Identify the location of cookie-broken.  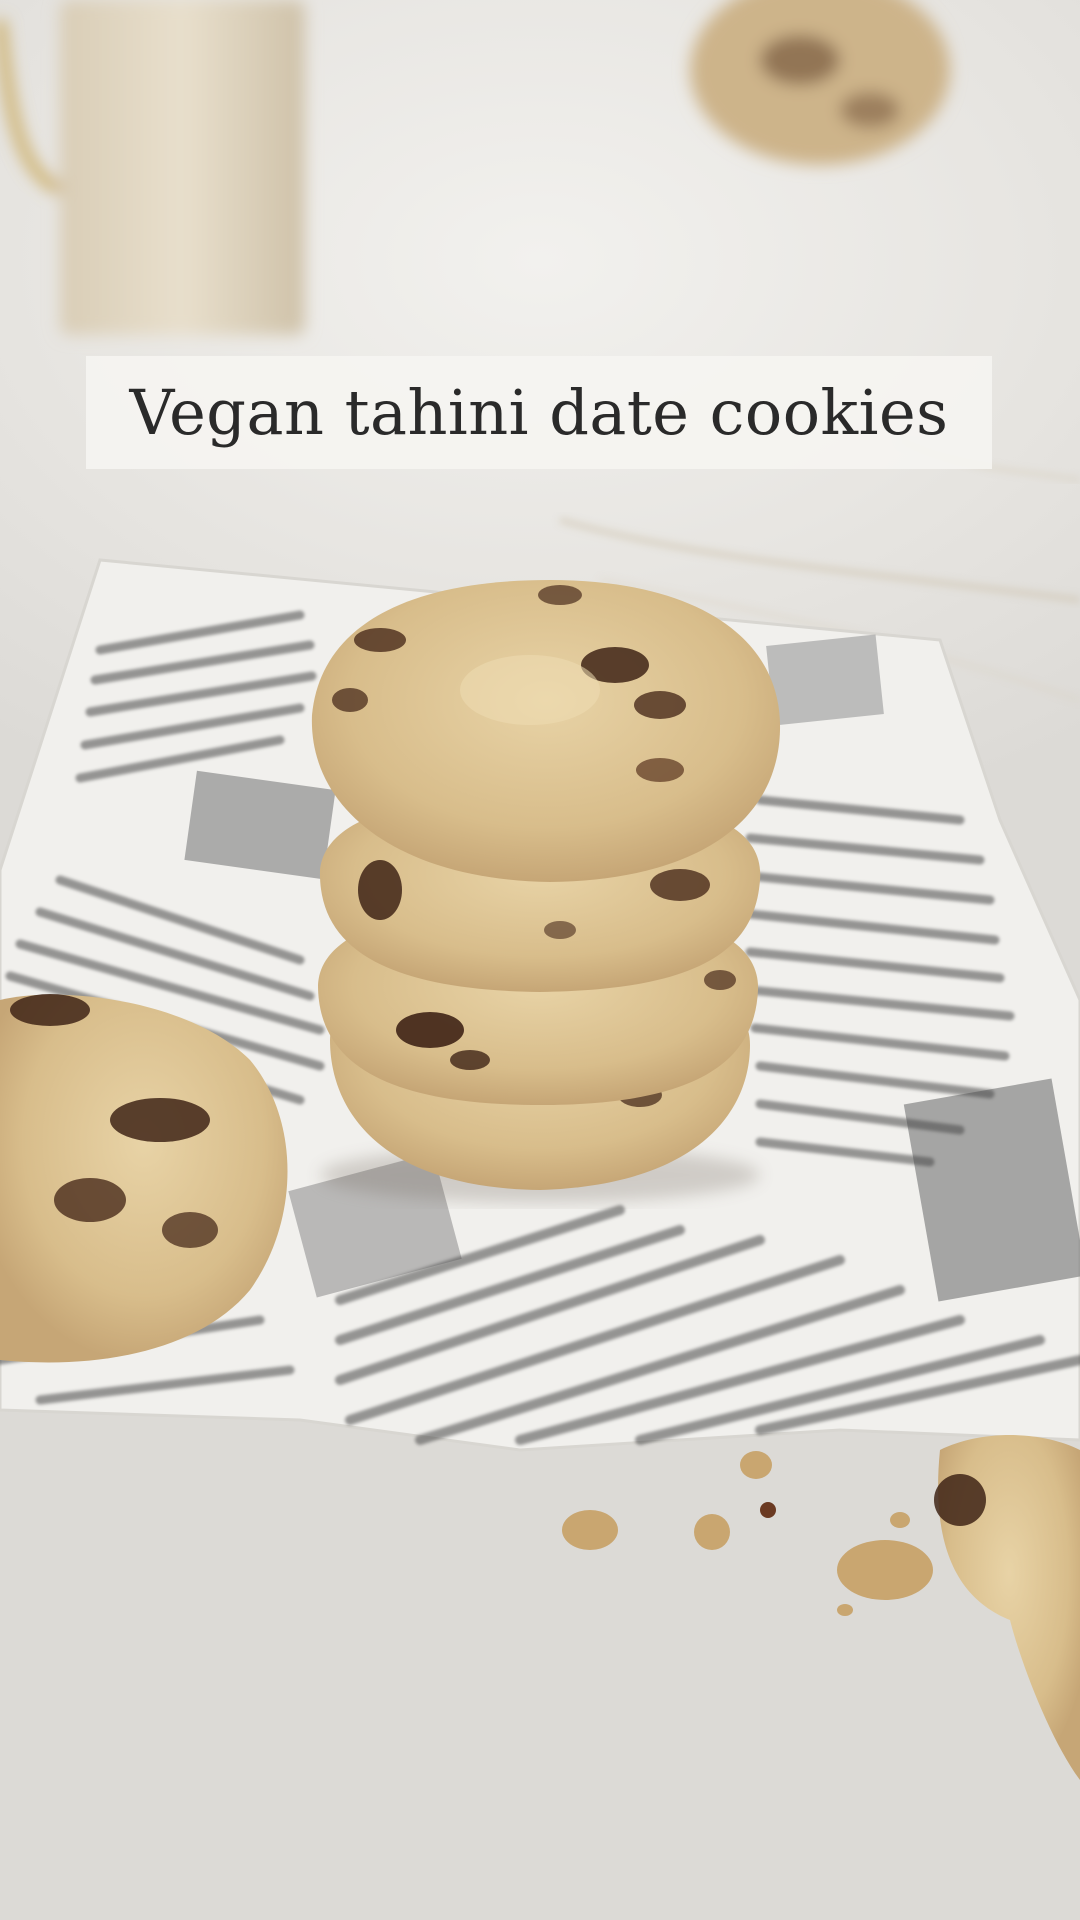
(1007, 1607).